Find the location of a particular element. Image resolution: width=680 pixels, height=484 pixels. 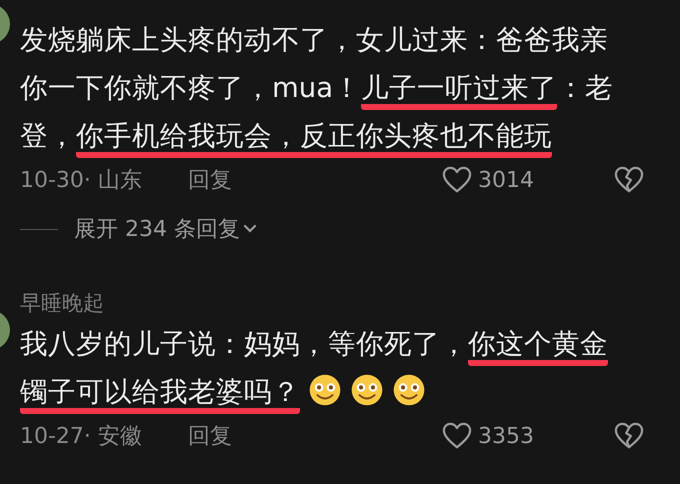

expand-replies-link: 展开 234 条回复 is located at coordinates (165, 229).